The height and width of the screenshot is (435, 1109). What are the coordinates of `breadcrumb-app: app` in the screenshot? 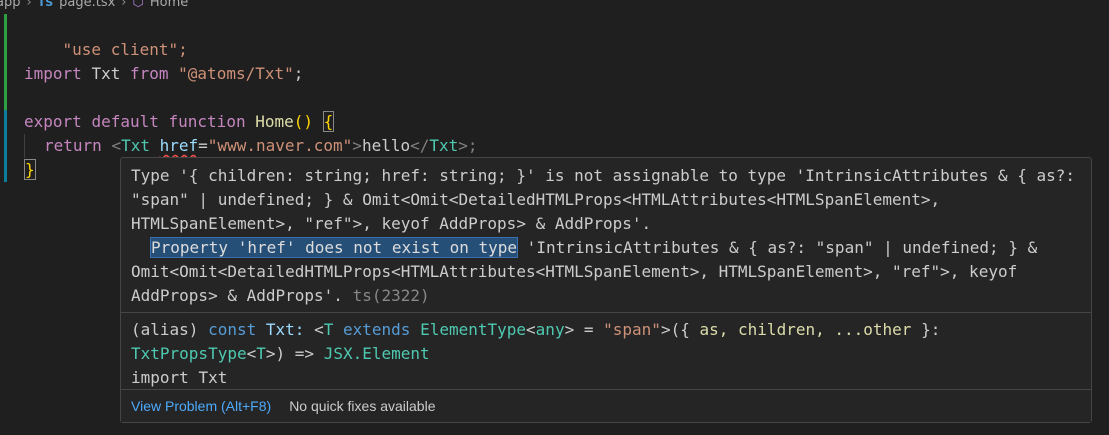 It's located at (10, 5).